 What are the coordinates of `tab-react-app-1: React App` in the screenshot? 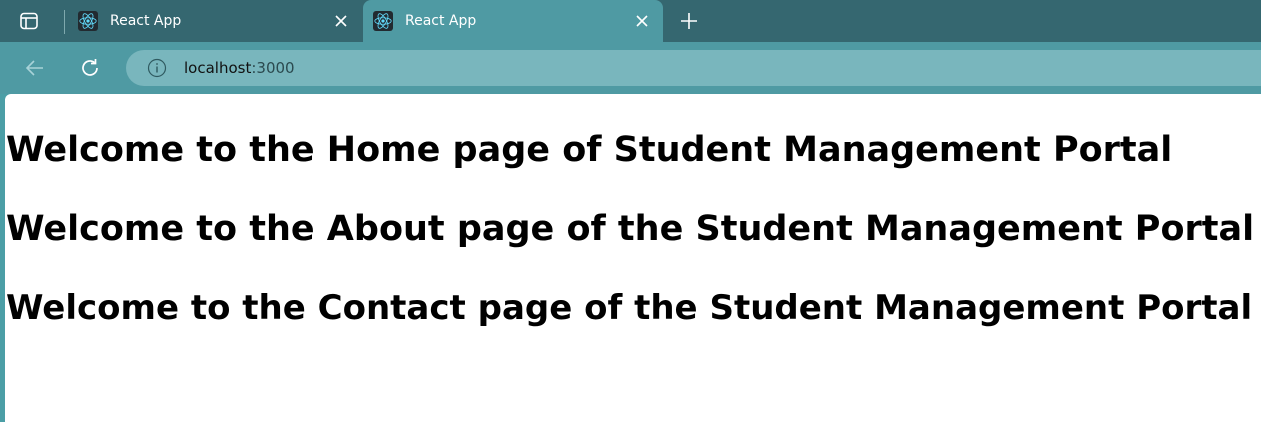 It's located at (215, 21).